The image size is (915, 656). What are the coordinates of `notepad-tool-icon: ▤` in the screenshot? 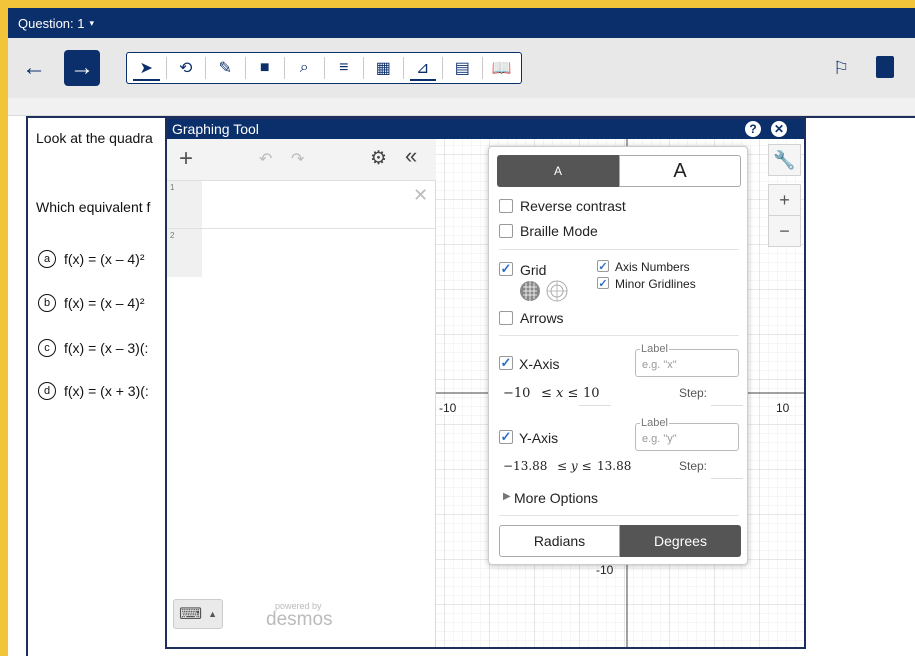 It's located at (462, 68).